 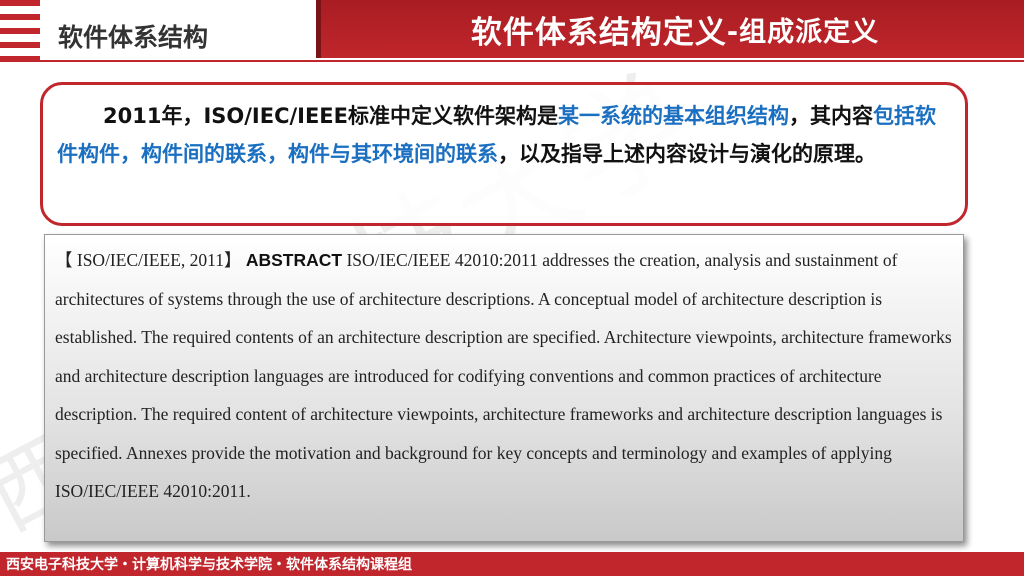 I want to click on abstract-source: 【 ISO/IEC/IEEE, 2011】, so click(x=148, y=260).